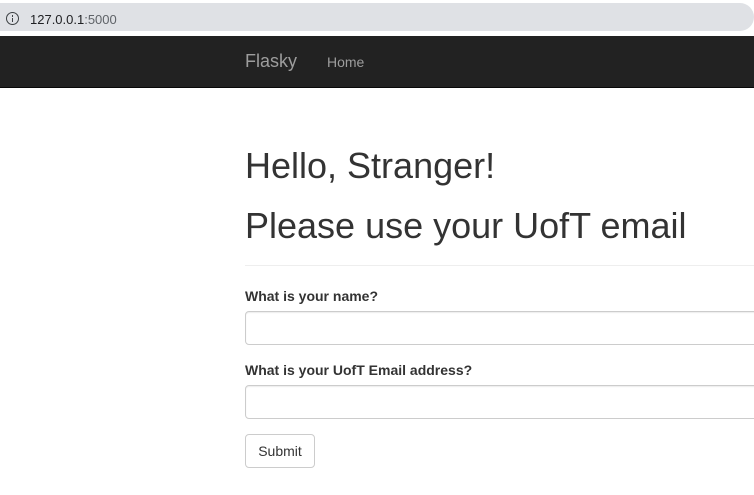  What do you see at coordinates (57, 19) in the screenshot?
I see `url-host: 127.0.0.1` at bounding box center [57, 19].